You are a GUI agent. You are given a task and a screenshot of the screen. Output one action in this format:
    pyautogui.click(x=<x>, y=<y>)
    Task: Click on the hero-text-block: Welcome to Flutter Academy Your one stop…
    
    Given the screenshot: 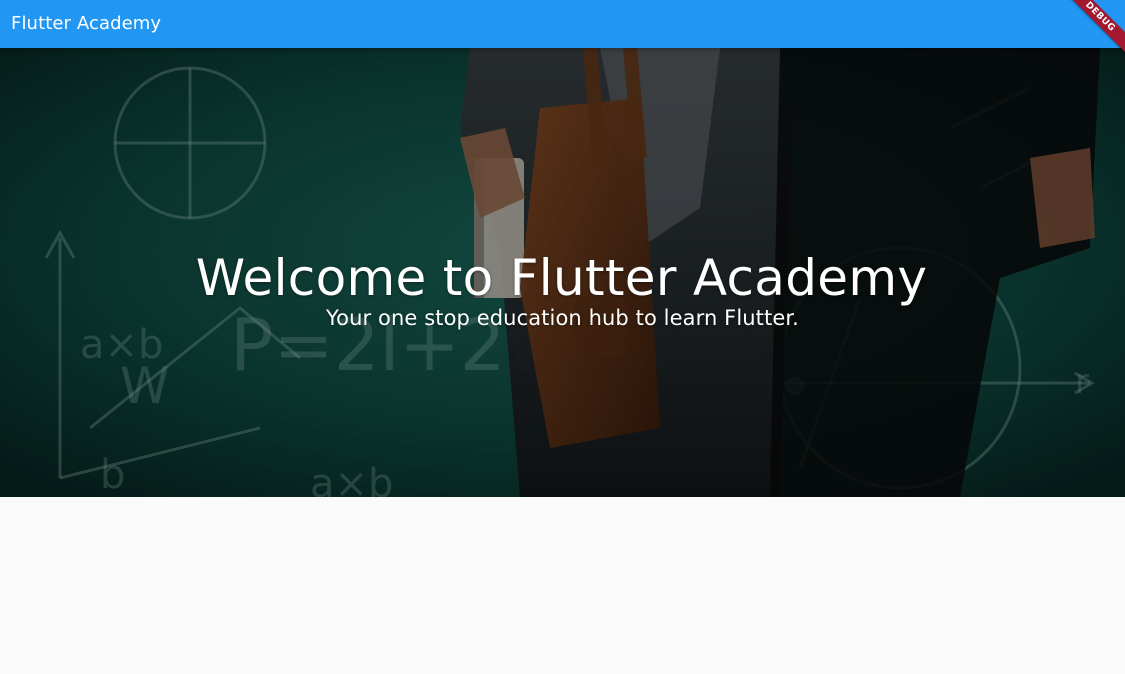 What is the action you would take?
    pyautogui.click(x=562, y=289)
    